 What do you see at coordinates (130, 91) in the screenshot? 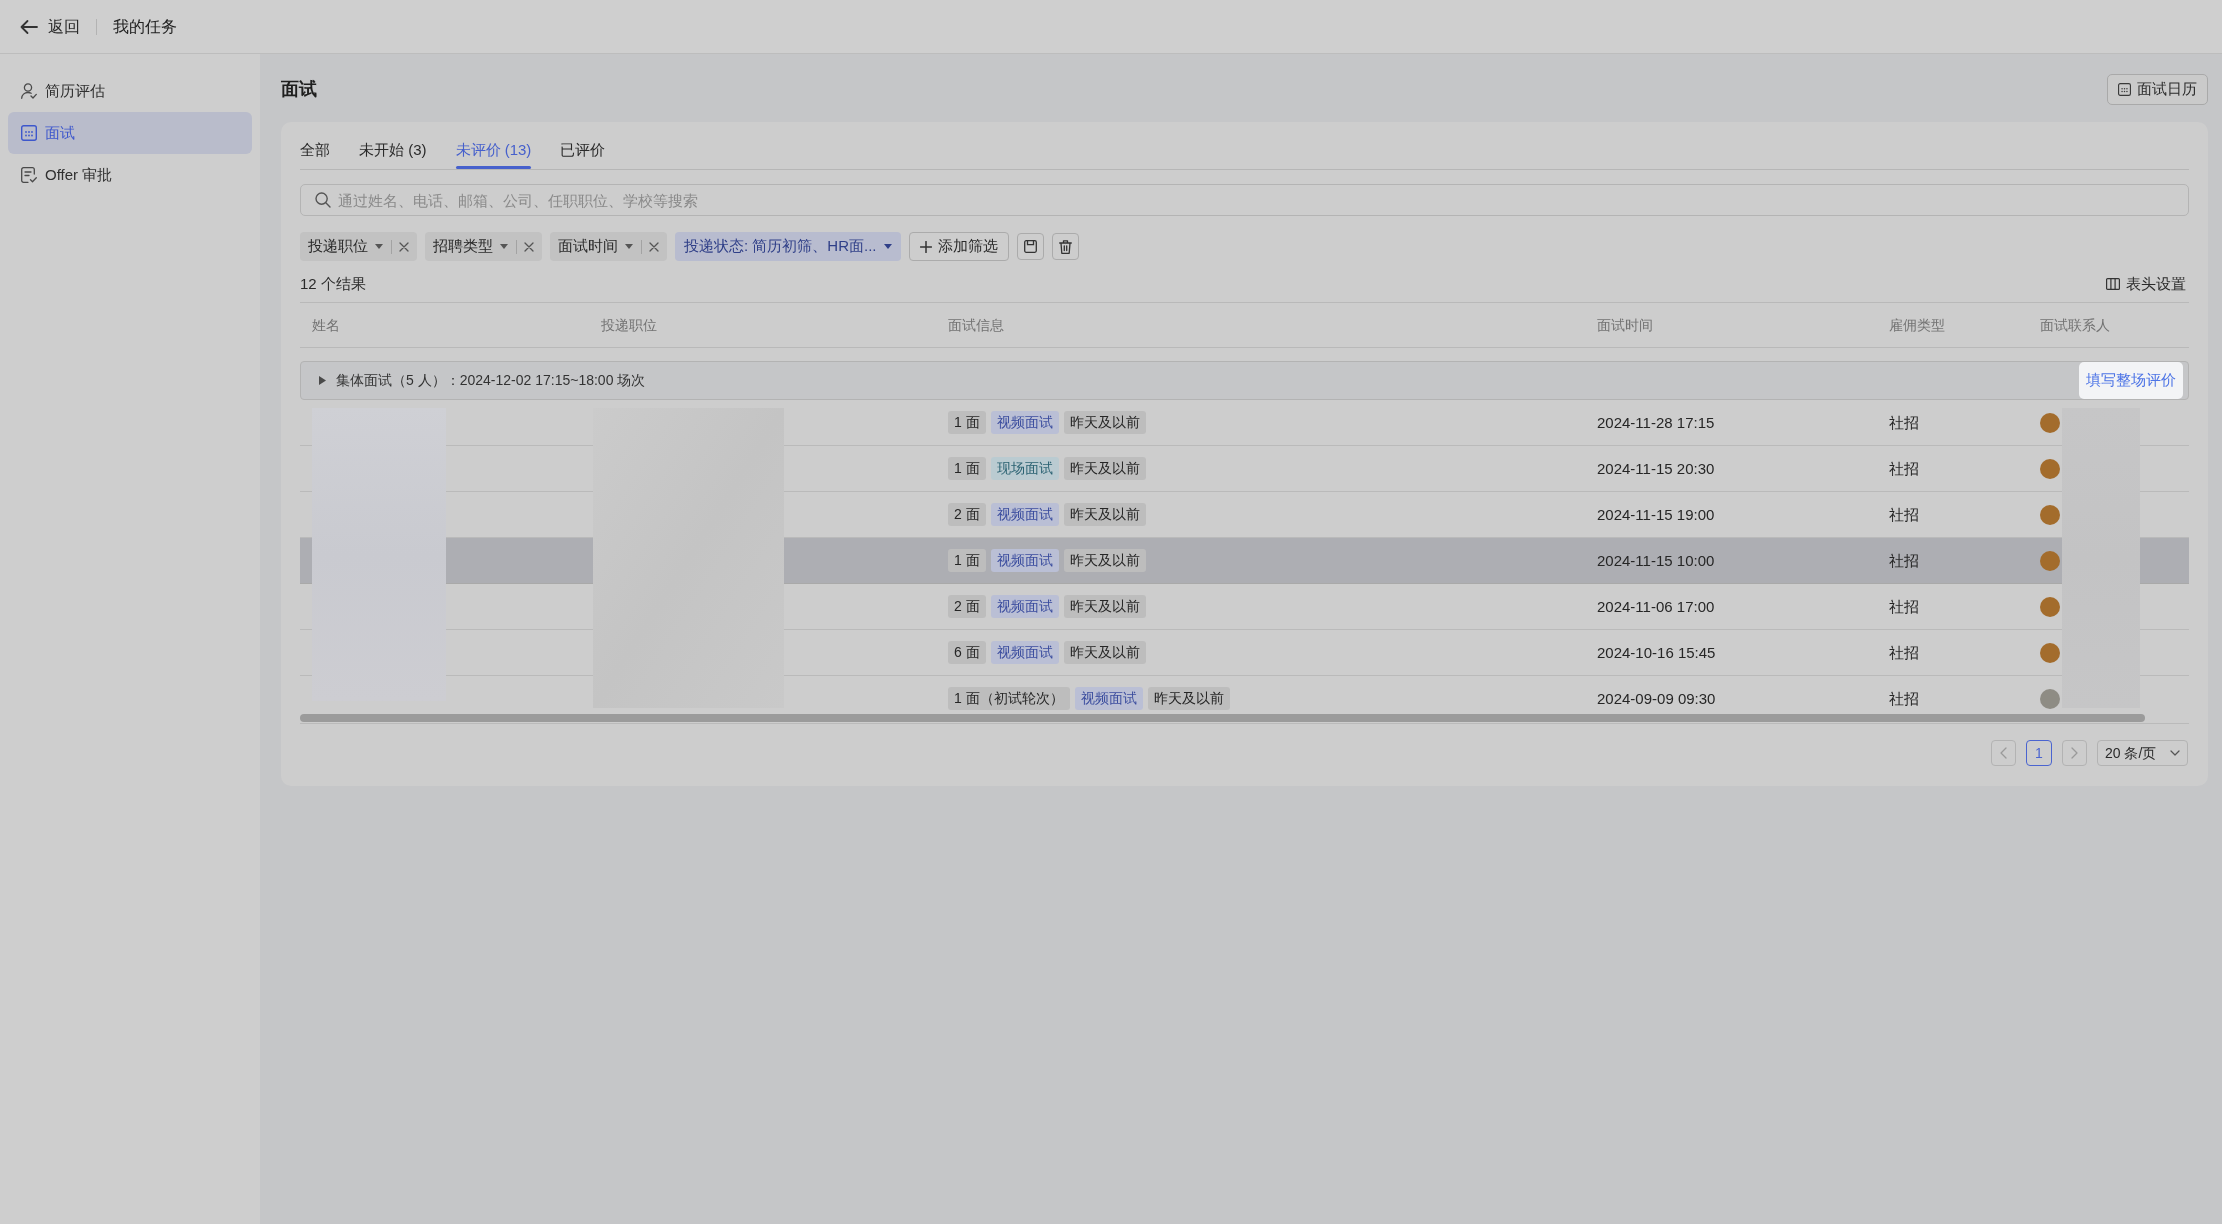
I see `sidebar-item: 简历评估` at bounding box center [130, 91].